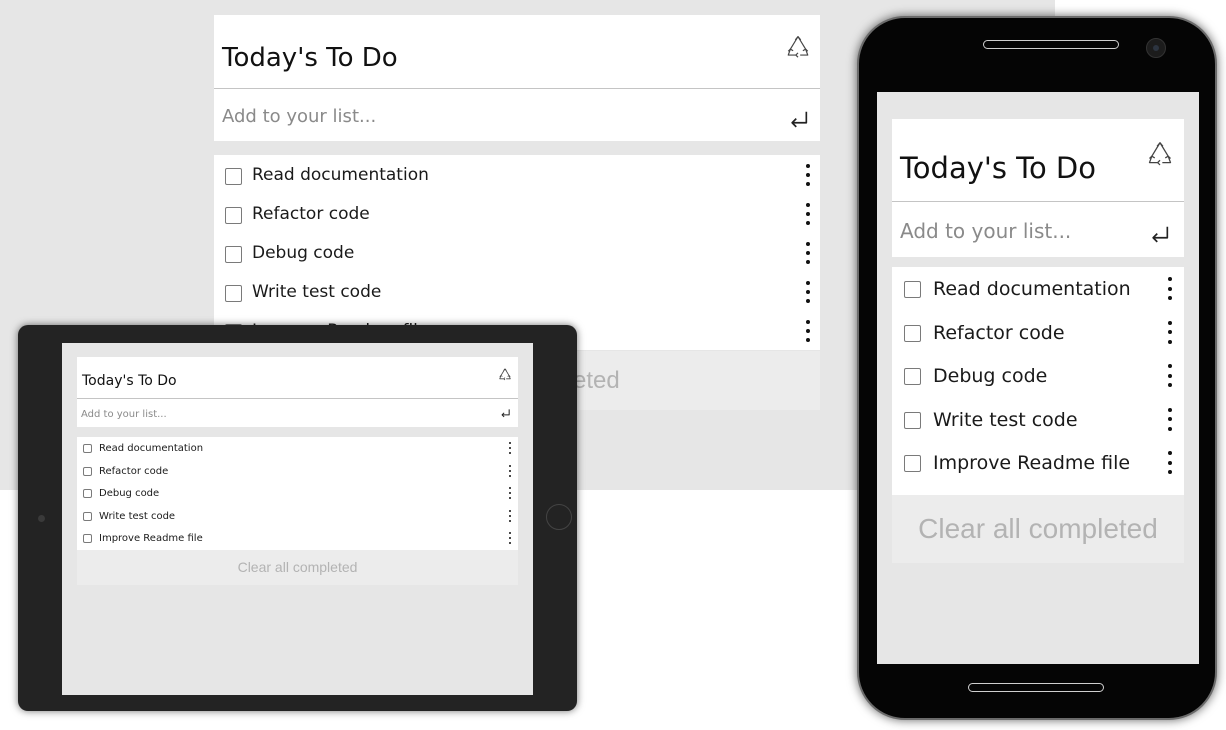 This screenshot has width=1226, height=730. I want to click on tablet-camera, so click(41, 518).